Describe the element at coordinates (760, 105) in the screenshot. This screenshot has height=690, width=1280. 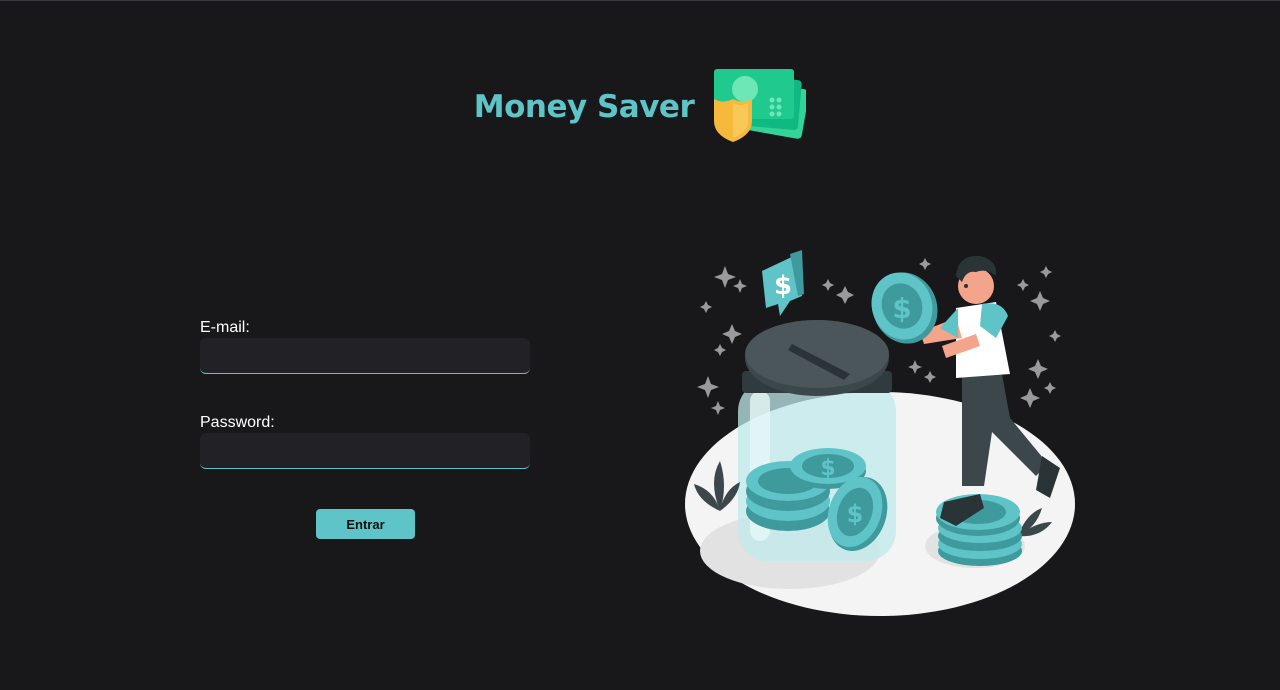
I see `money-shield-icon` at that location.